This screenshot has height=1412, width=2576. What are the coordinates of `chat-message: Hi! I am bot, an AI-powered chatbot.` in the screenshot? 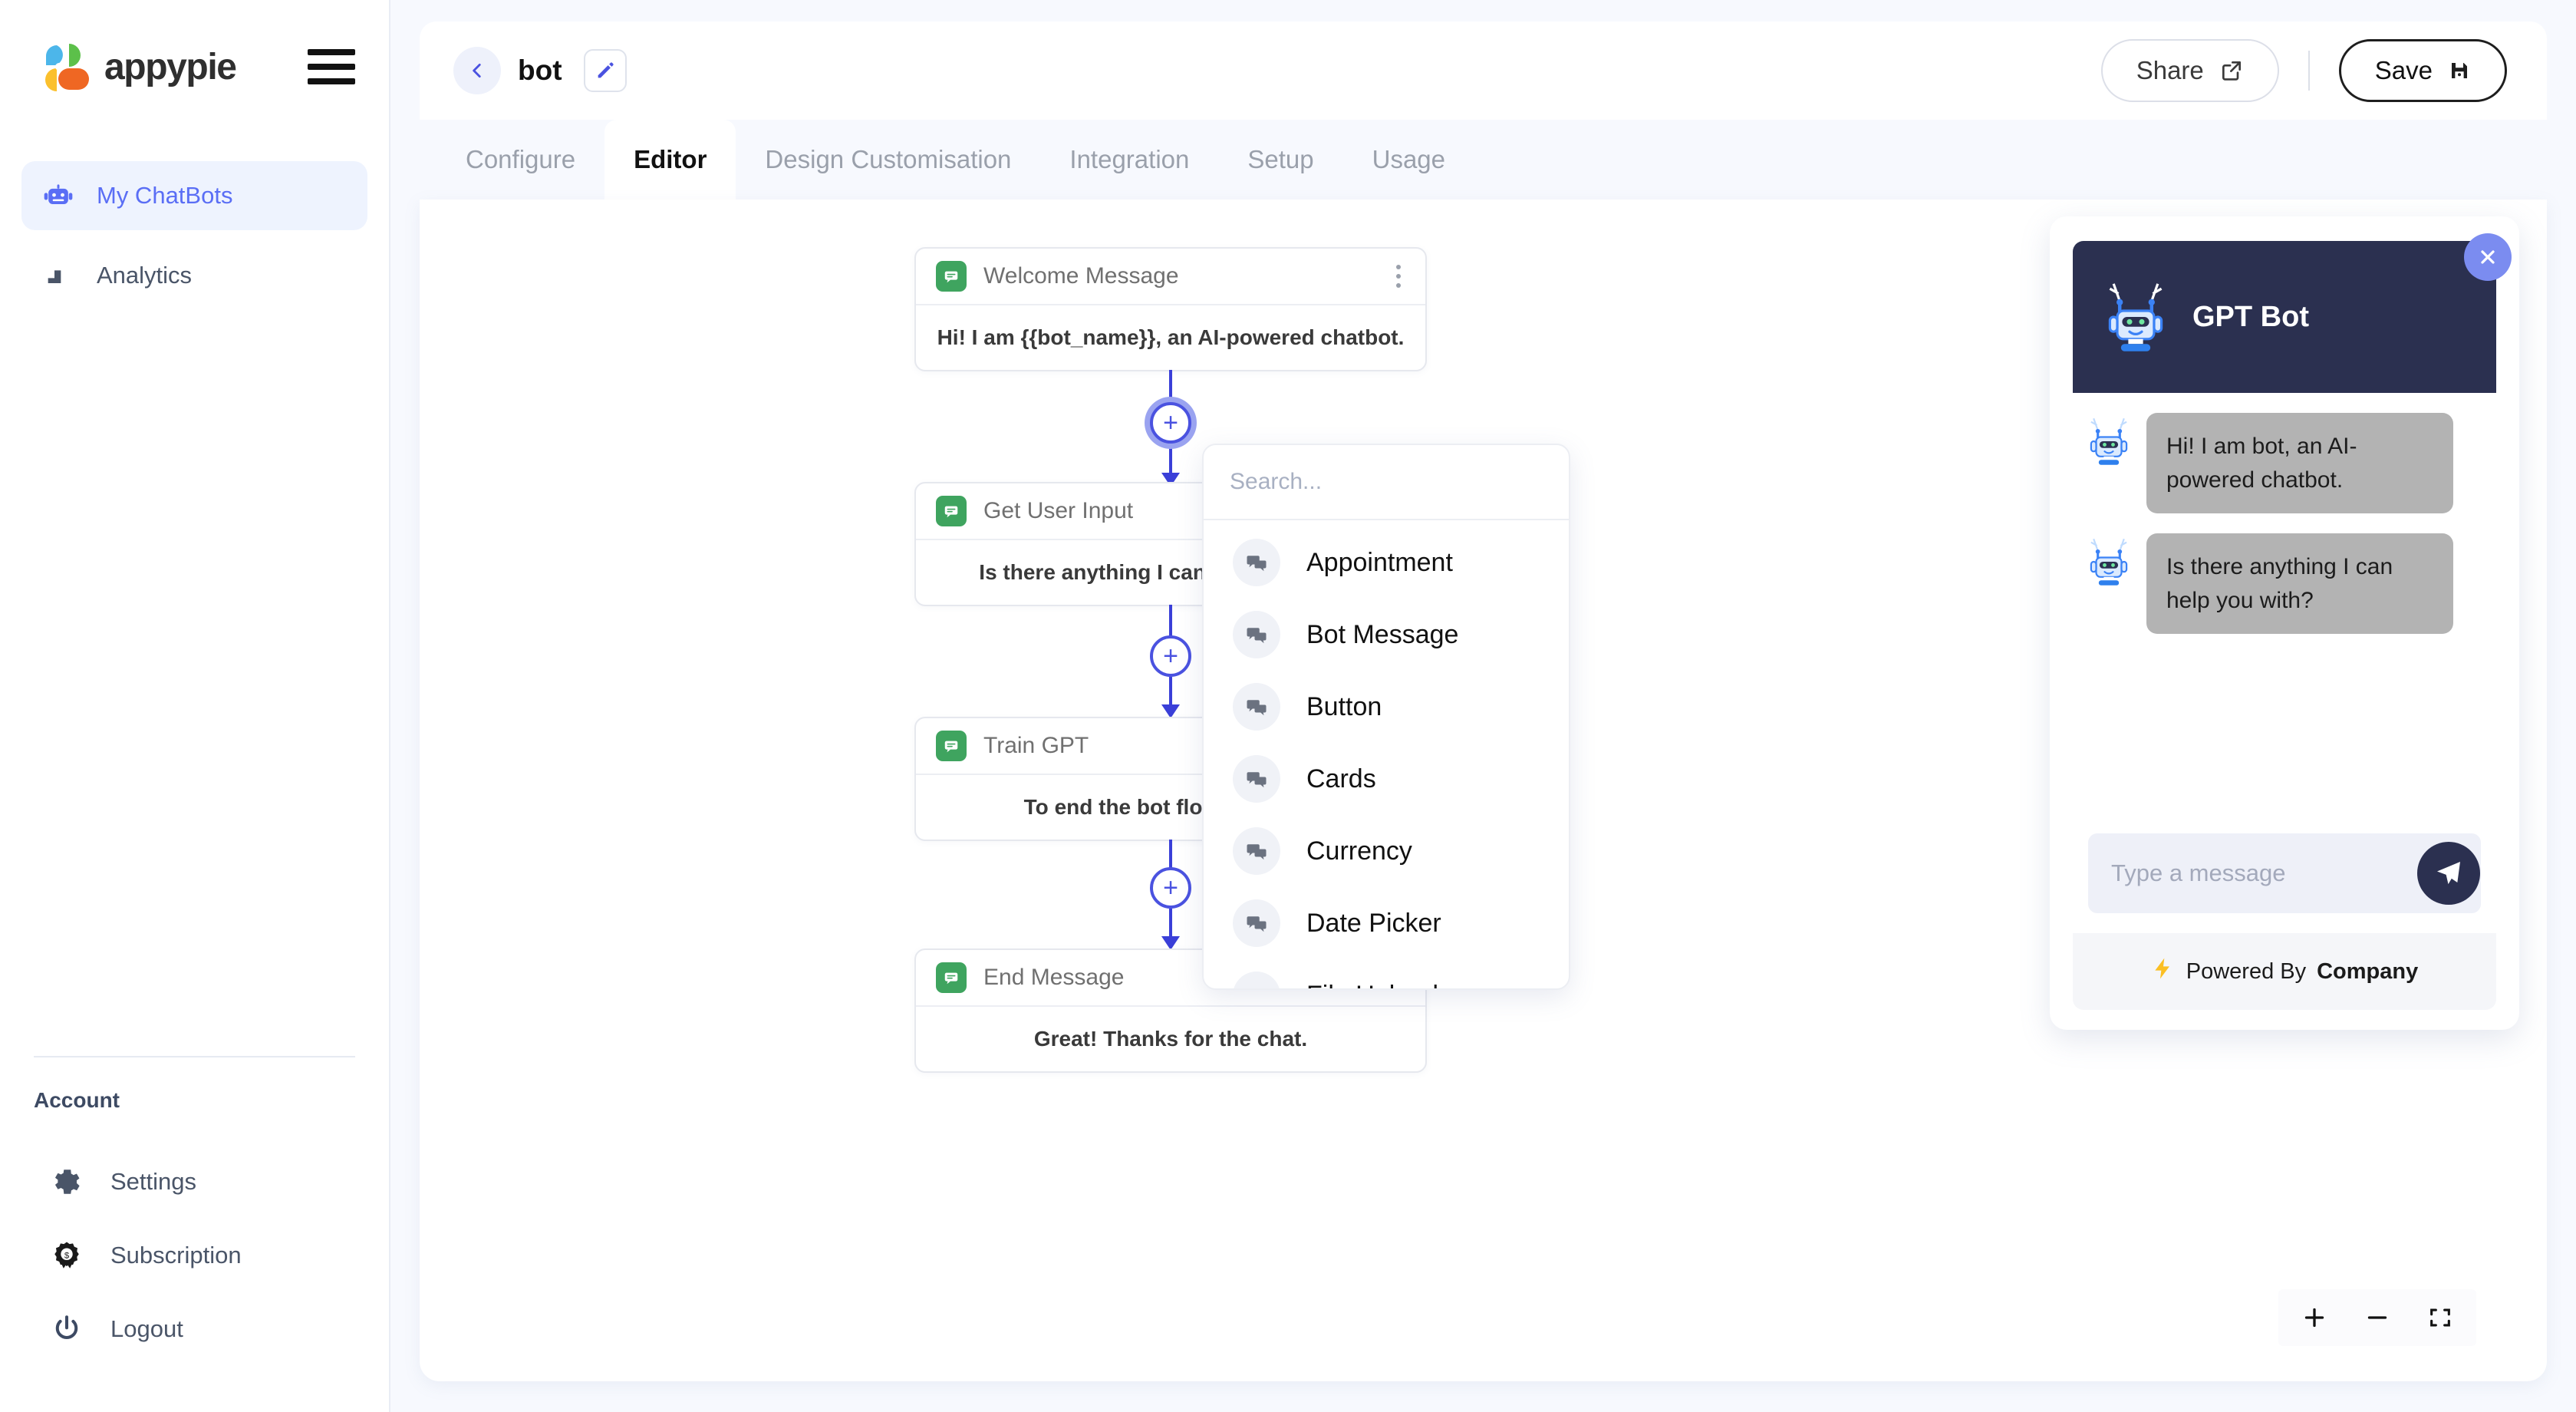 It's located at (2280, 463).